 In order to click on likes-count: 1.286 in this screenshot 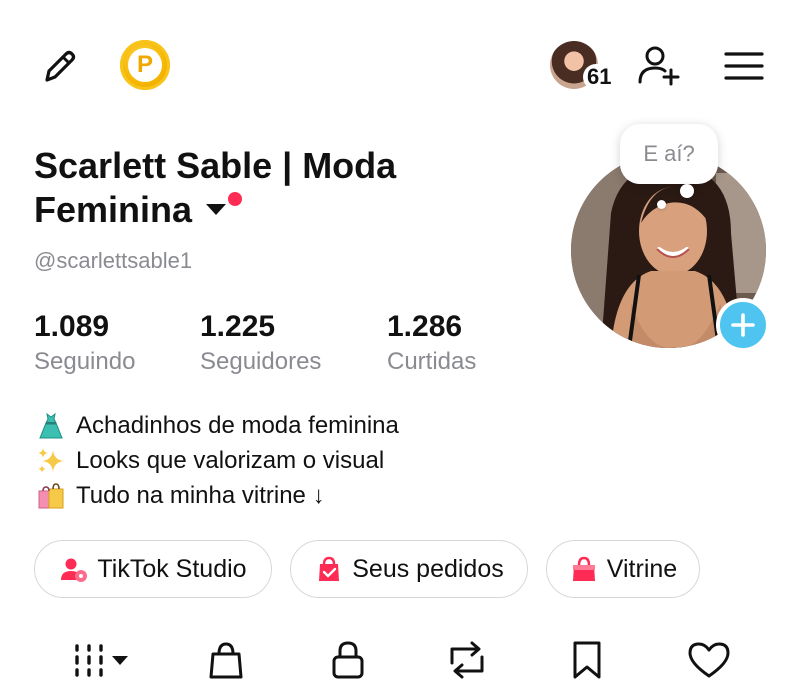, I will do `click(424, 327)`.